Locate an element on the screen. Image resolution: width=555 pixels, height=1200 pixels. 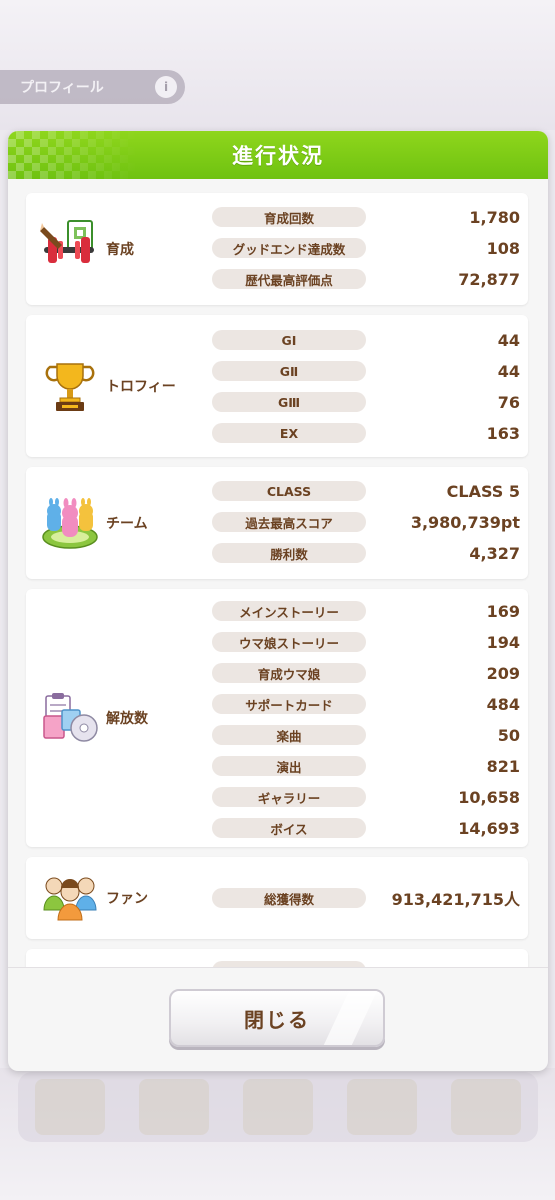
stat-label: サポートカード is located at coordinates (289, 704).